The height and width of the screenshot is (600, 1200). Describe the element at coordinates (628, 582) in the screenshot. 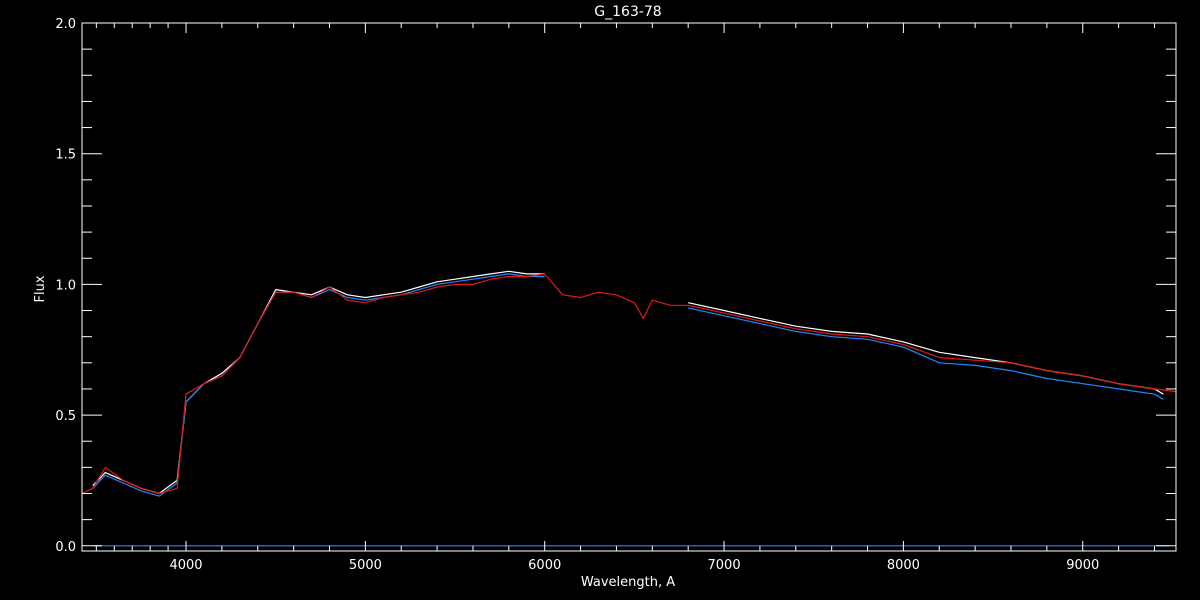

I see `x-axis-label: Wavelength, A` at that location.